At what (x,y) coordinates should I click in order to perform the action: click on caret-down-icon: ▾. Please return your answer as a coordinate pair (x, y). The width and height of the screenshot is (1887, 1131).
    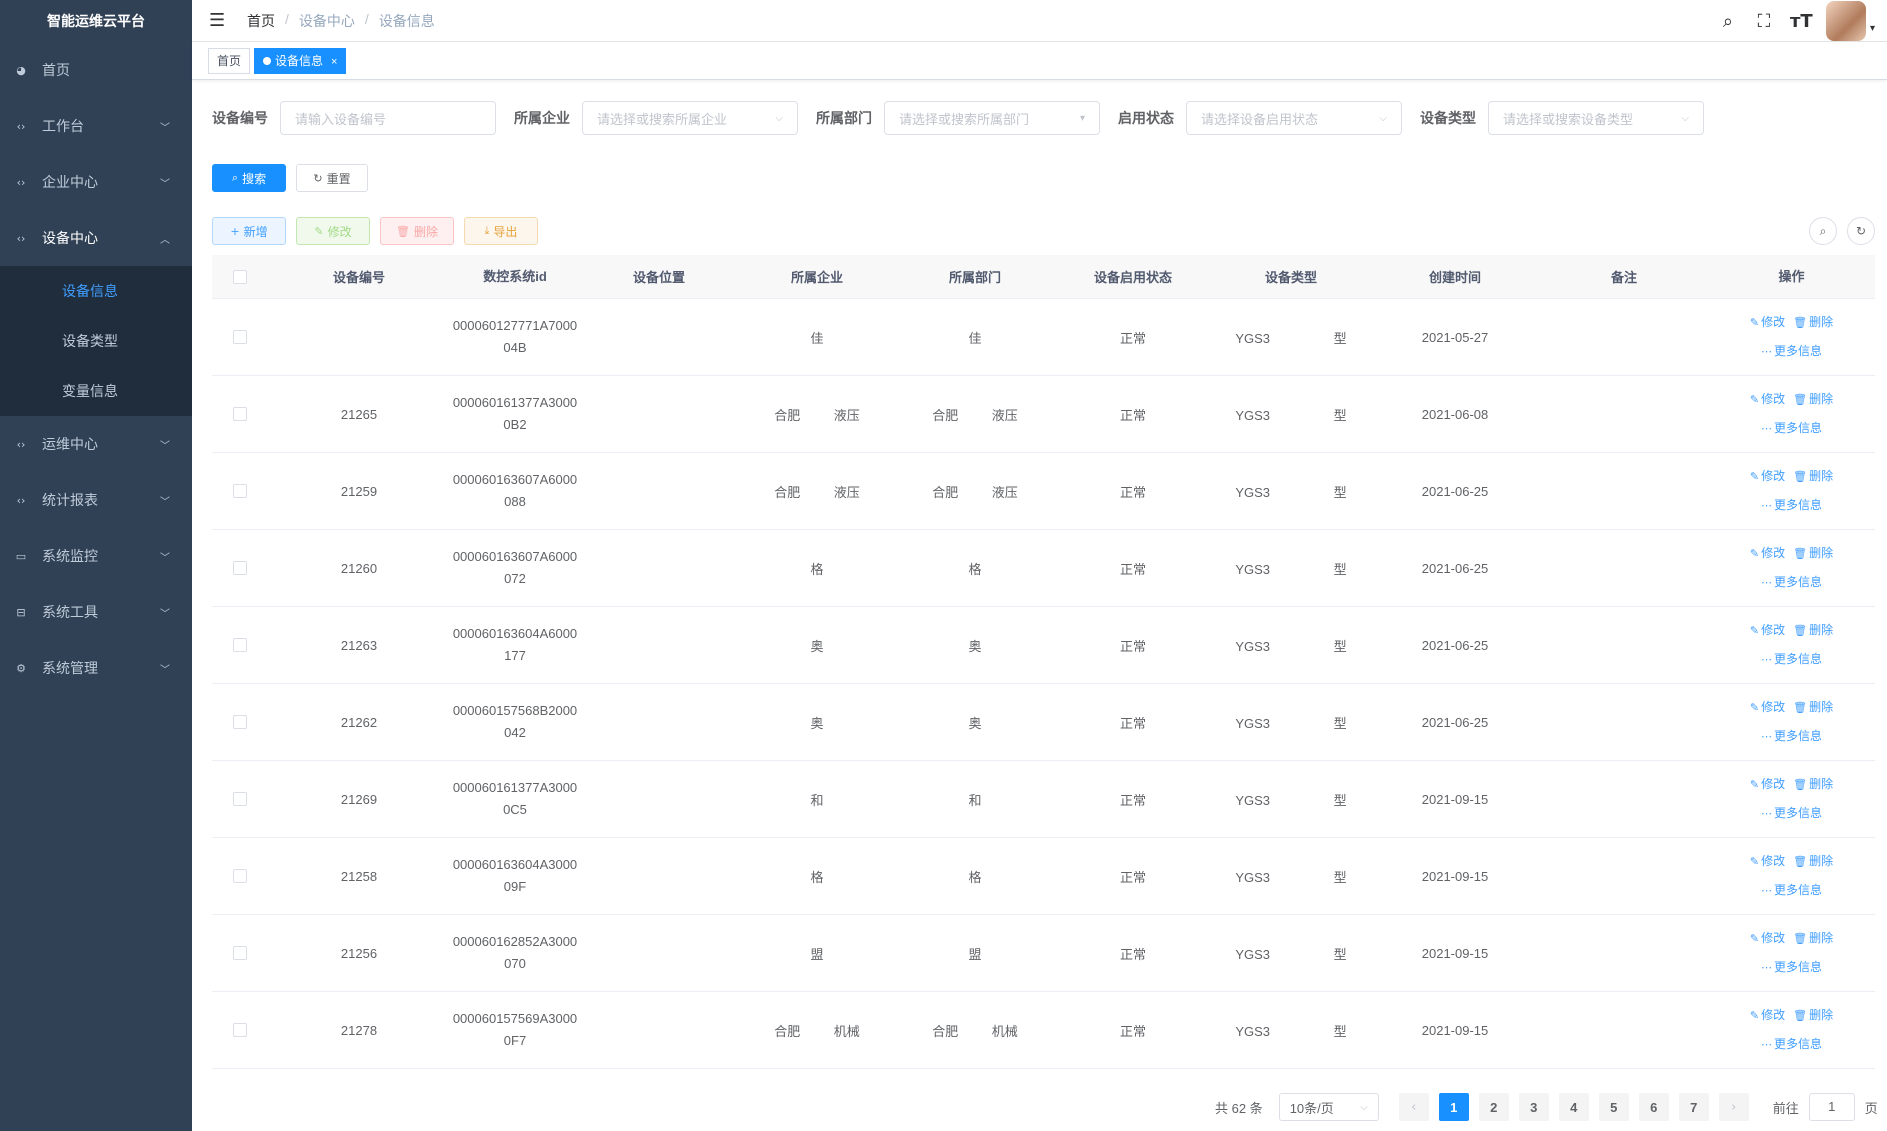
    Looking at the image, I should click on (1872, 28).